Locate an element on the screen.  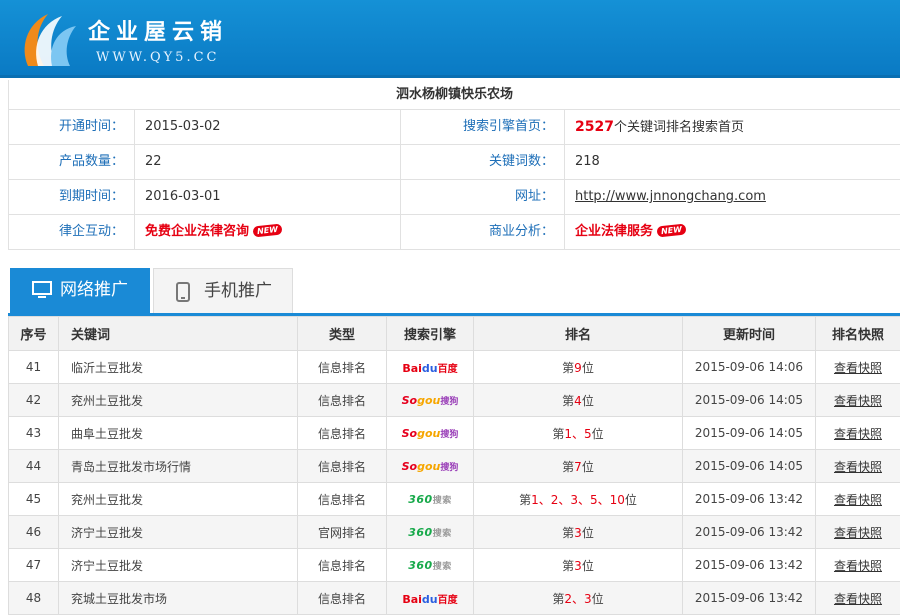
row-rank: 第2、3位 is located at coordinates (578, 598).